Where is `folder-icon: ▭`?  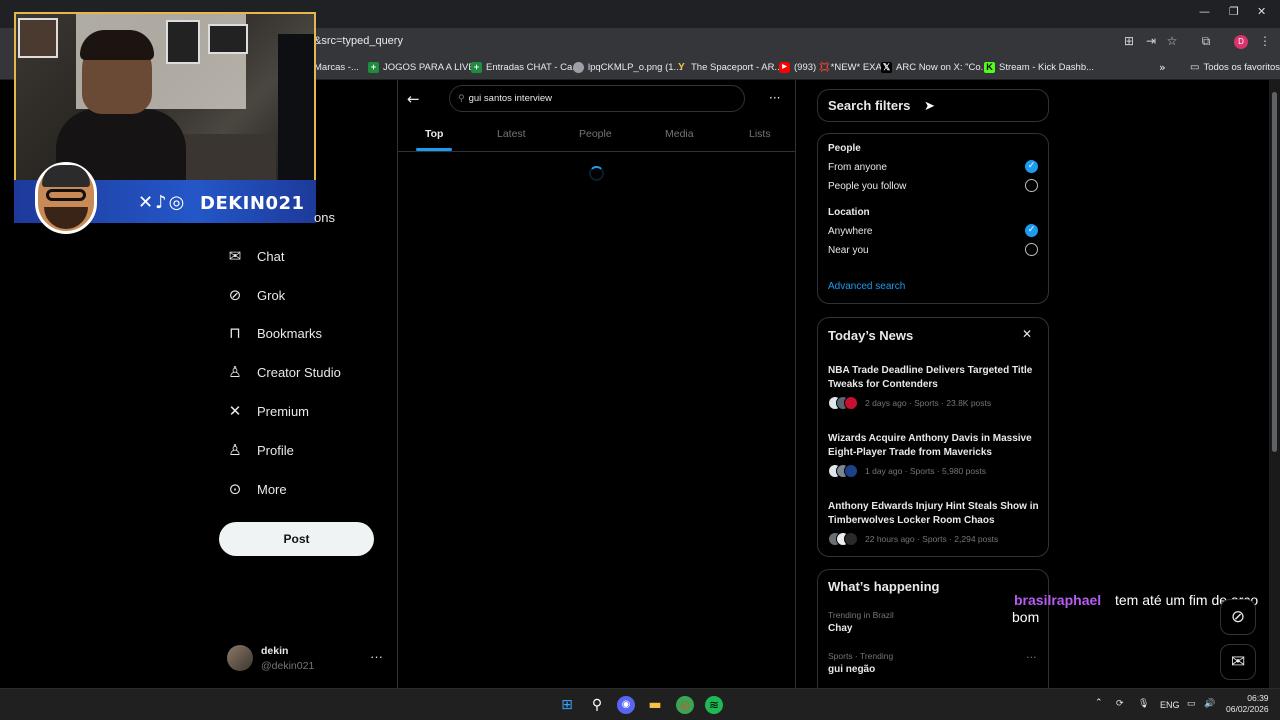
folder-icon: ▭ is located at coordinates (1195, 67).